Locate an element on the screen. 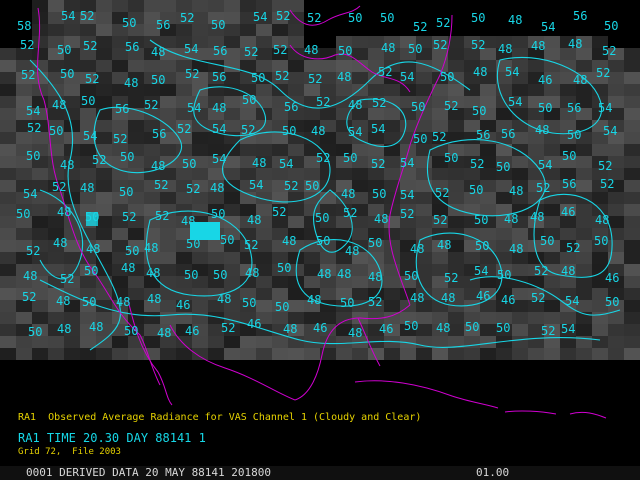 The height and width of the screenshot is (480, 640). islands-outline is located at coordinates (555, 414).